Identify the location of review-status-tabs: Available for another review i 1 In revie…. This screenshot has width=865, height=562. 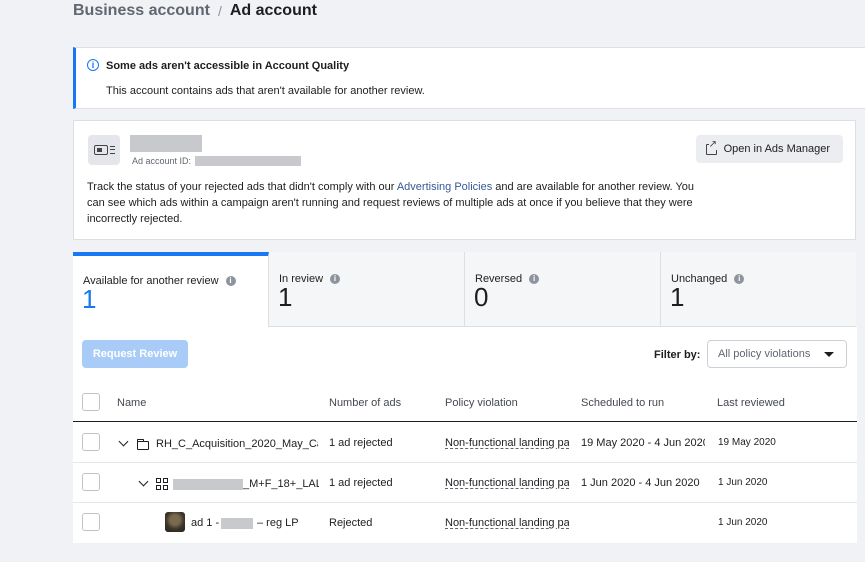
(464, 289).